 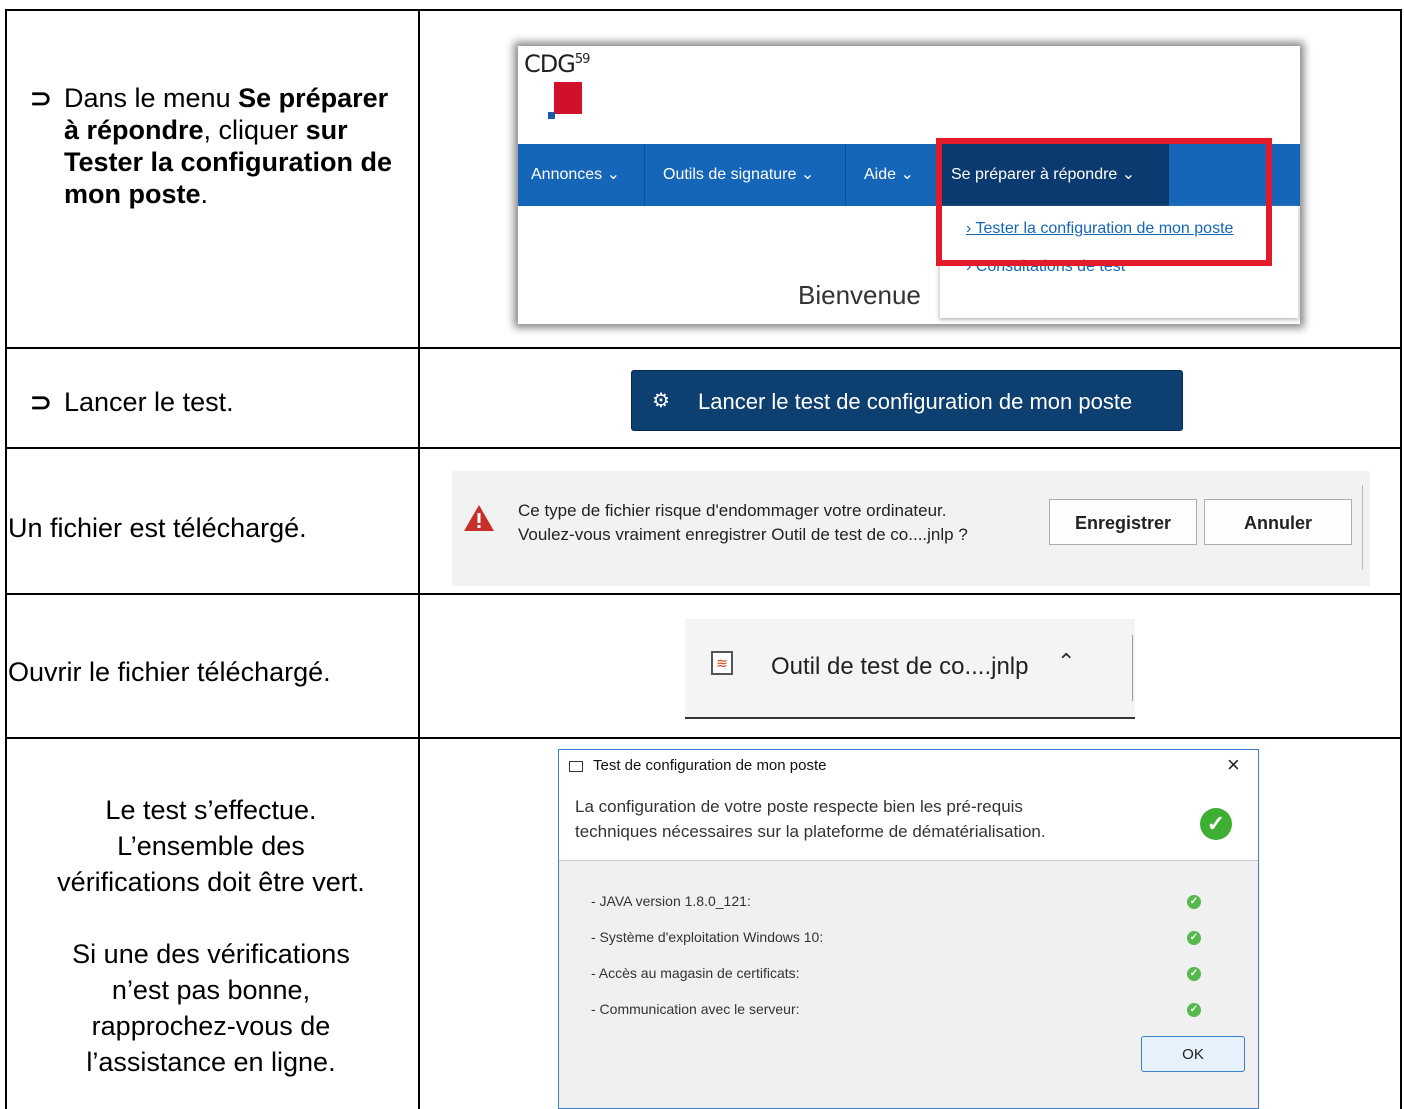 What do you see at coordinates (479, 518) in the screenshot?
I see `warning-icon` at bounding box center [479, 518].